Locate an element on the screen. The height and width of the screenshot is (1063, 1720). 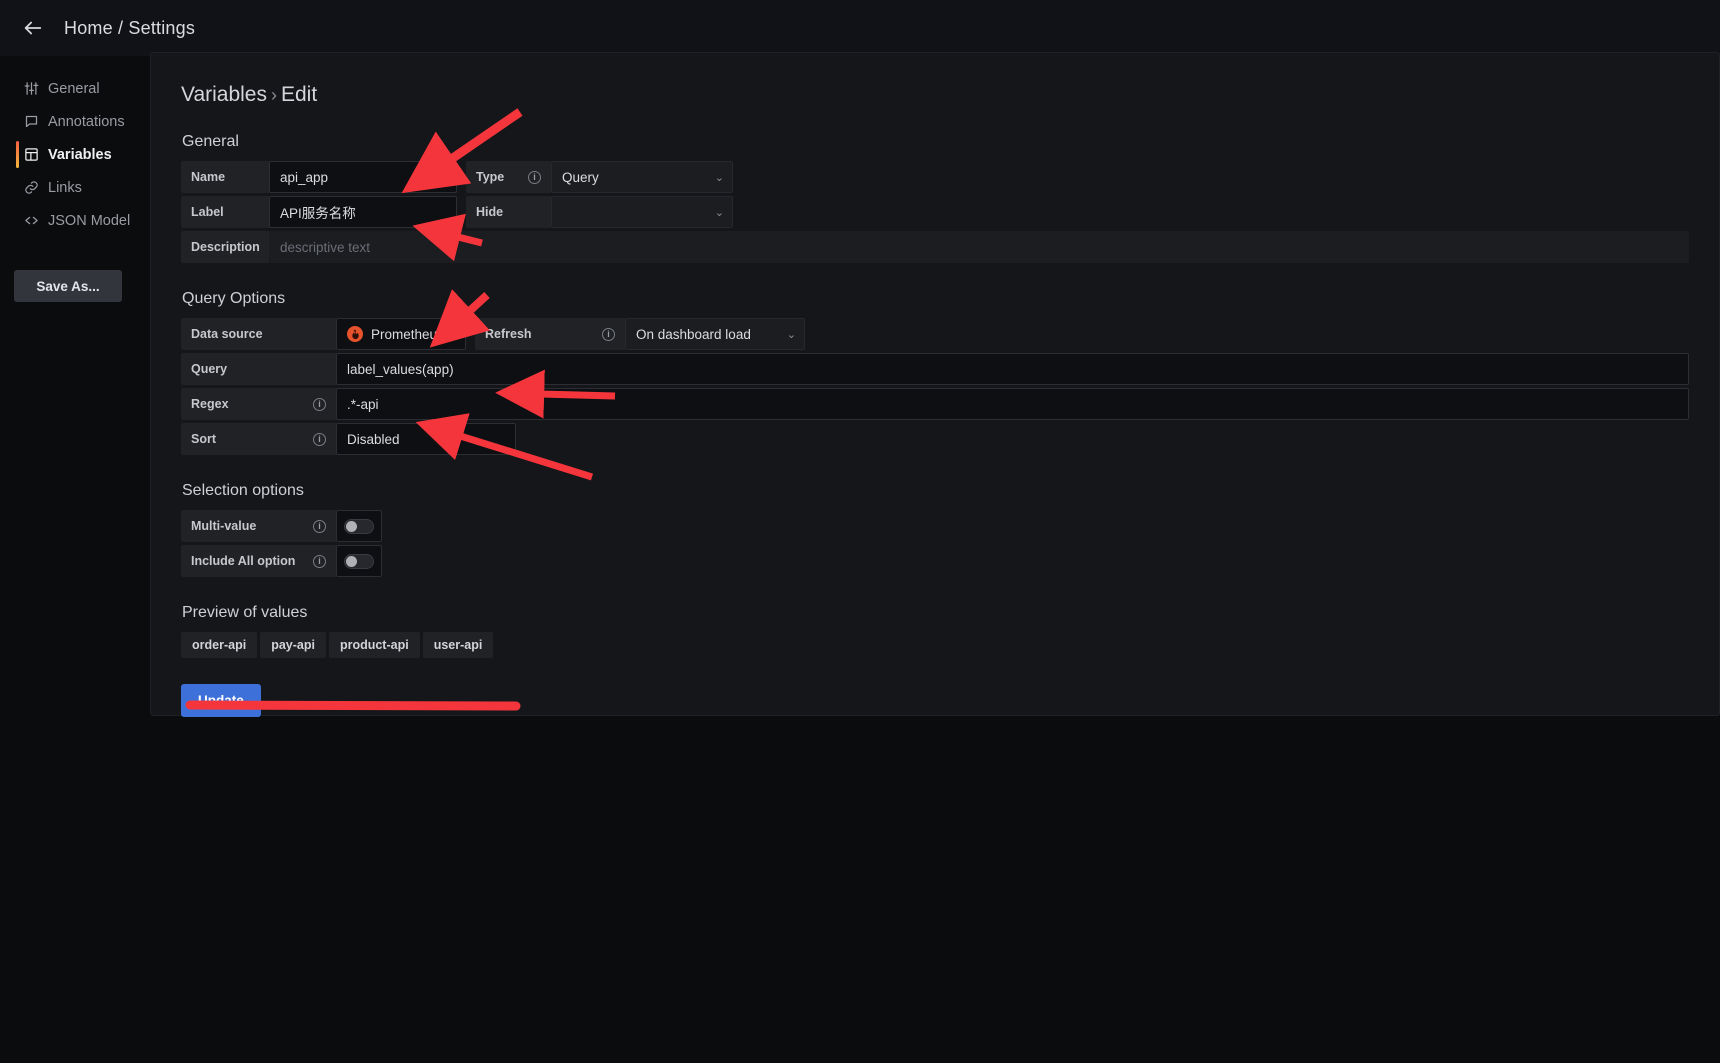
multi-value-toggle is located at coordinates (359, 526).